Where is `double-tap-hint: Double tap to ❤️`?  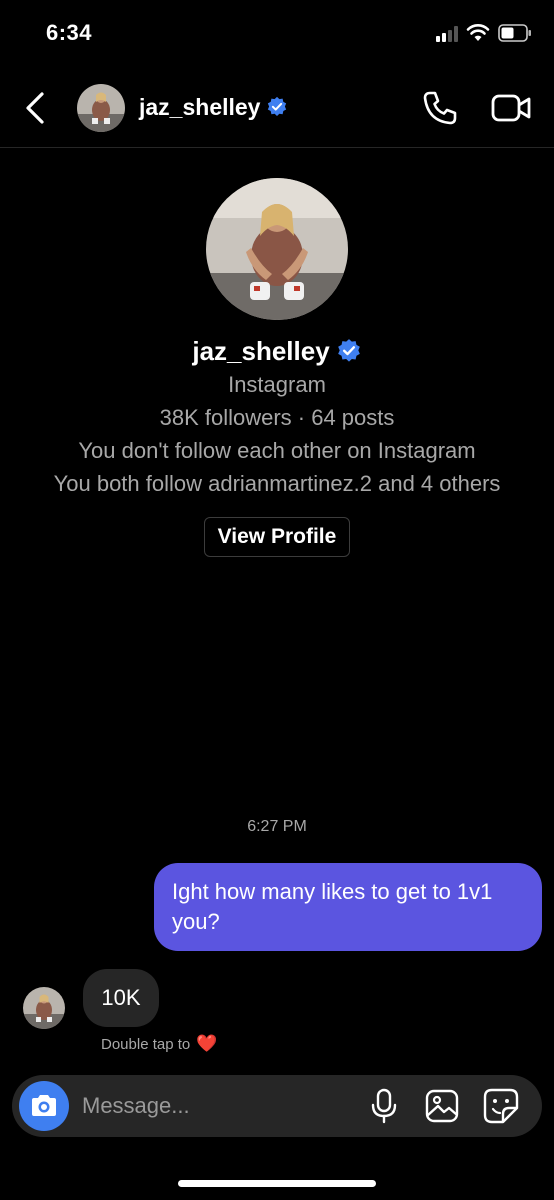
double-tap-hint: Double tap to ❤️ is located at coordinates (159, 1044).